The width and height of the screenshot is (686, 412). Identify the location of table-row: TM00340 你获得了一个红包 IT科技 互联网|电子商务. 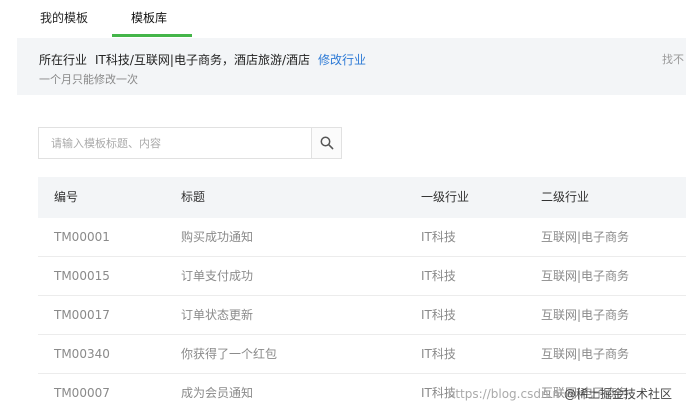
(362, 354).